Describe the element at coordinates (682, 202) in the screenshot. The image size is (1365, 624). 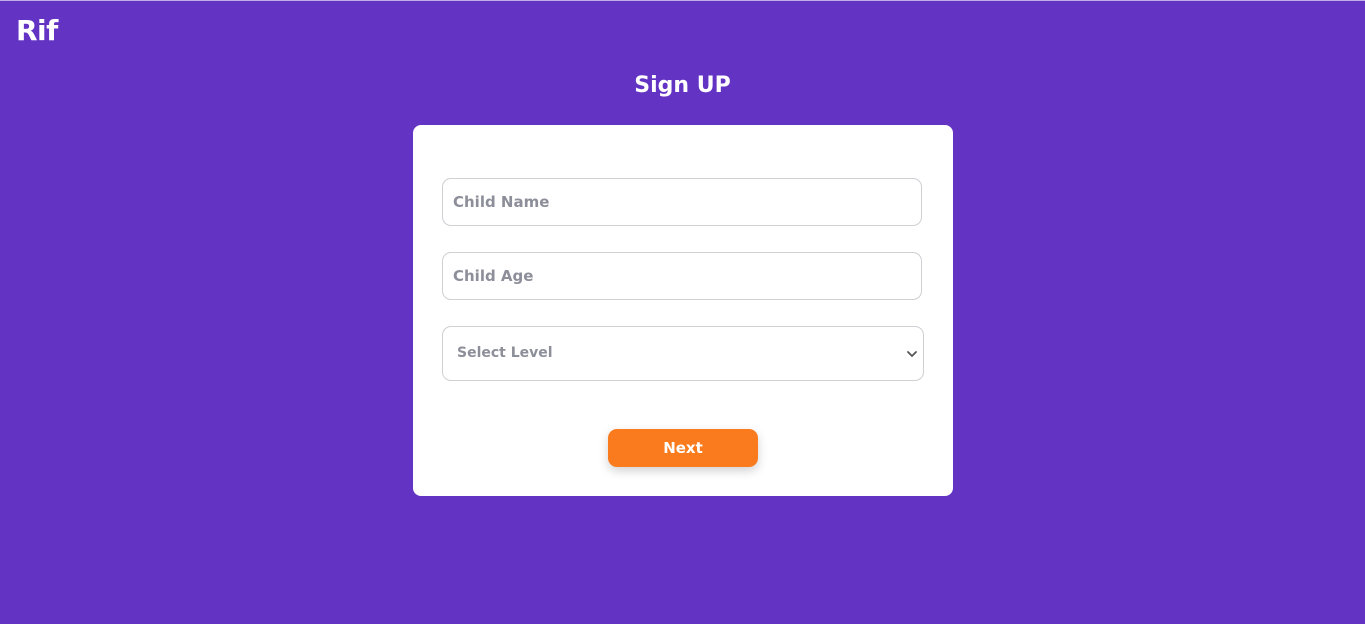
I see `child-name-input` at that location.